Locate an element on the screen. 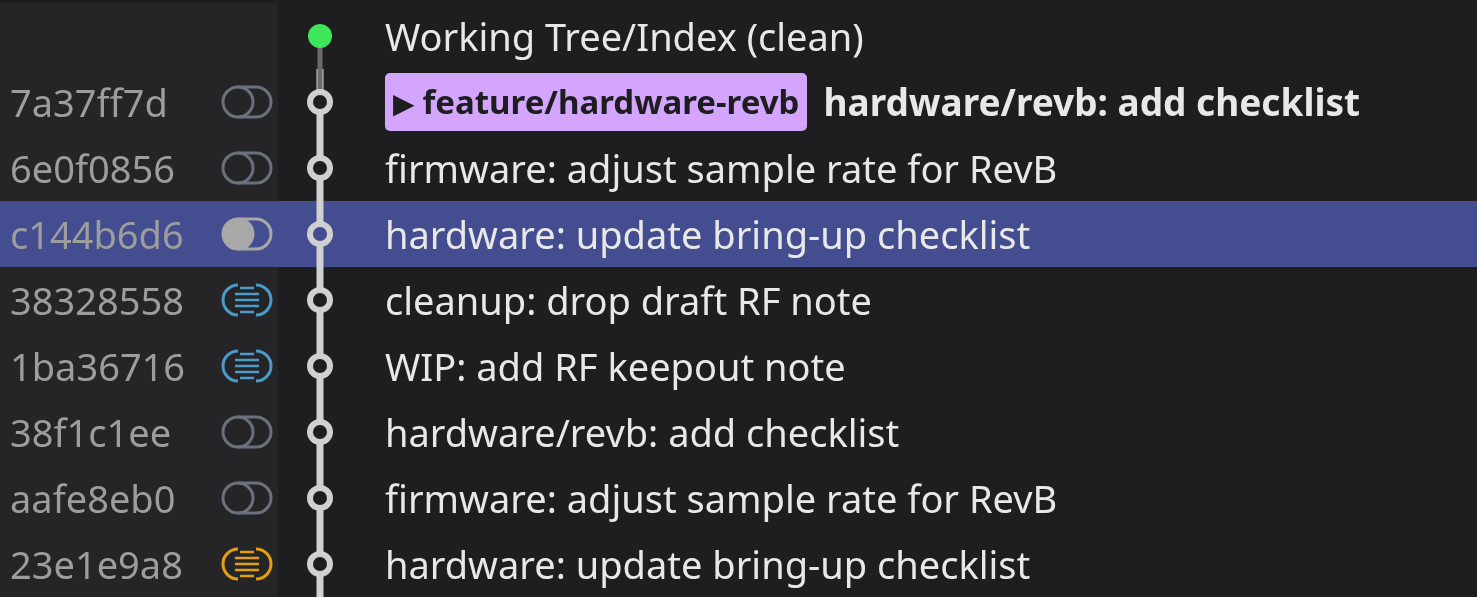 The image size is (1477, 597). head-marker: ▶ is located at coordinates (404, 102).